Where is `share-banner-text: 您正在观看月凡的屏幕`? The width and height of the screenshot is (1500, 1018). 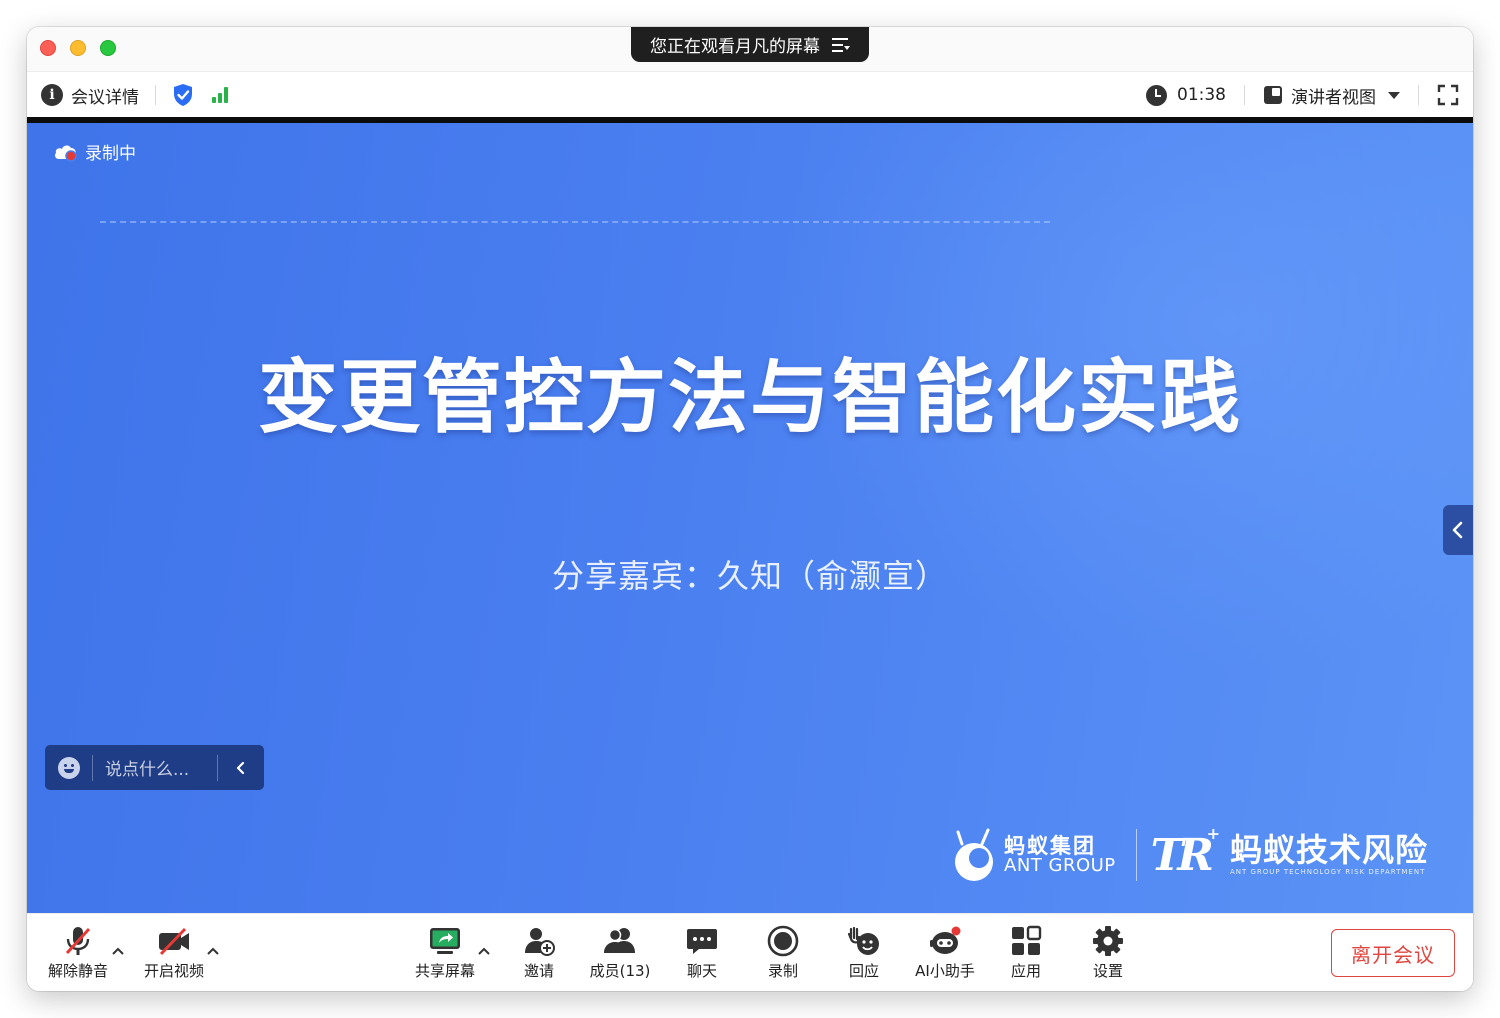
share-banner-text: 您正在观看月凡的屏幕 is located at coordinates (735, 47).